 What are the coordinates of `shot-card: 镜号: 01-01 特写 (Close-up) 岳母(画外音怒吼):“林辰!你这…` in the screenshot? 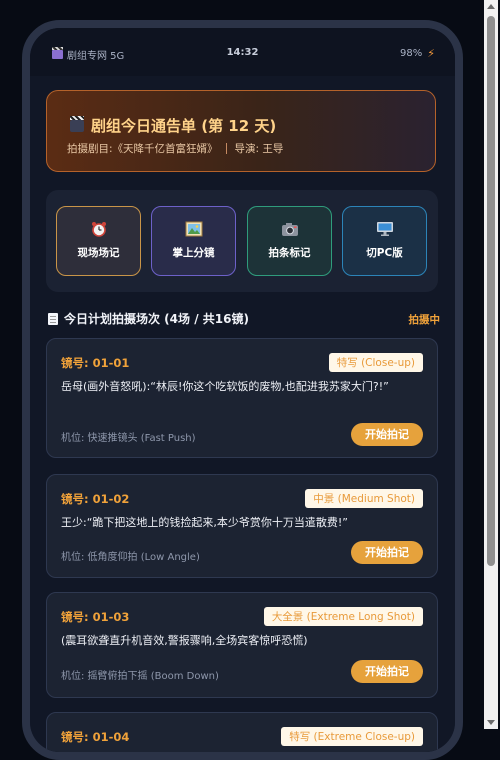 It's located at (242, 398).